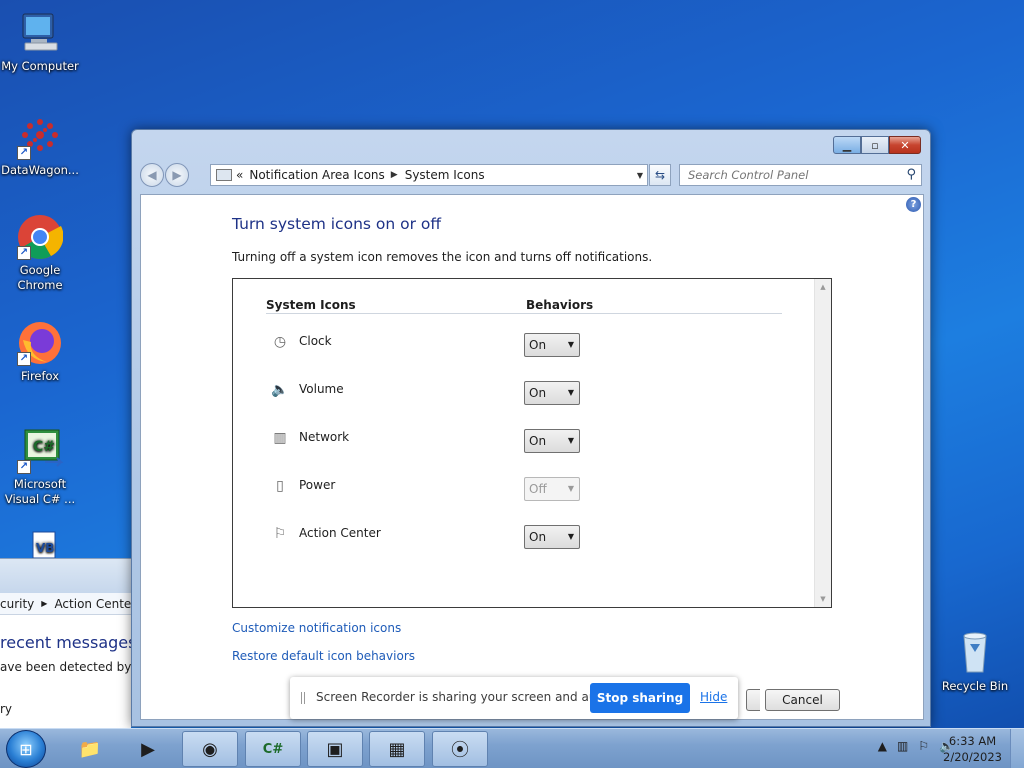  I want to click on caption-buttons: ▁ ▫ ✕, so click(877, 145).